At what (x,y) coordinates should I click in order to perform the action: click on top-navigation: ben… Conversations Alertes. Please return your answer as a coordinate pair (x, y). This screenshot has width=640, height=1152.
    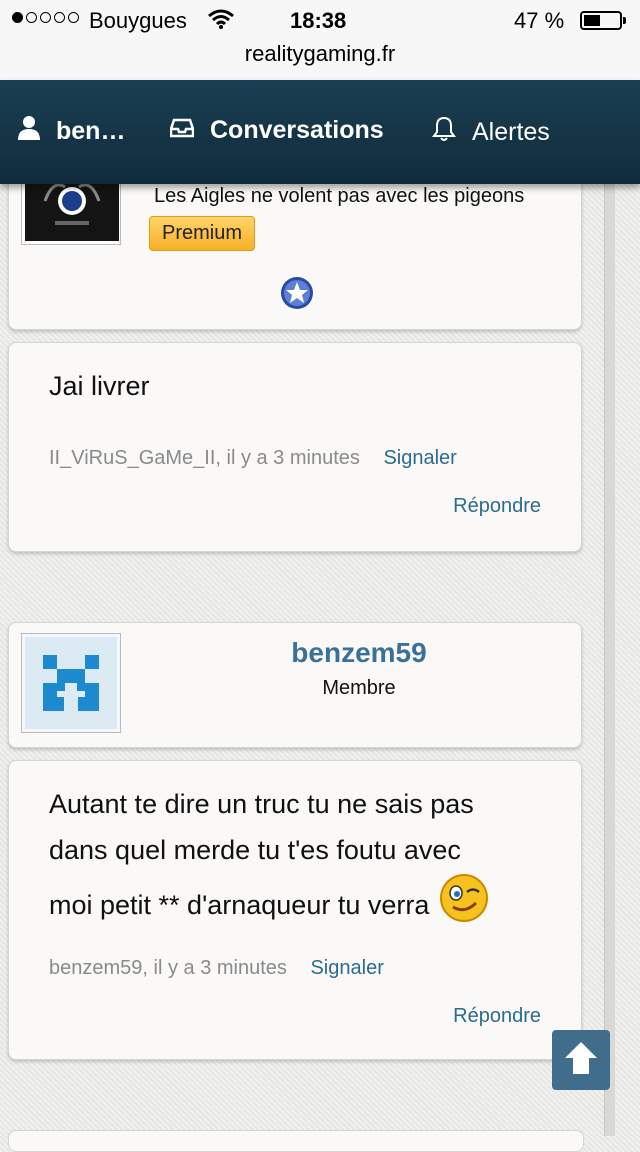
    Looking at the image, I should click on (320, 132).